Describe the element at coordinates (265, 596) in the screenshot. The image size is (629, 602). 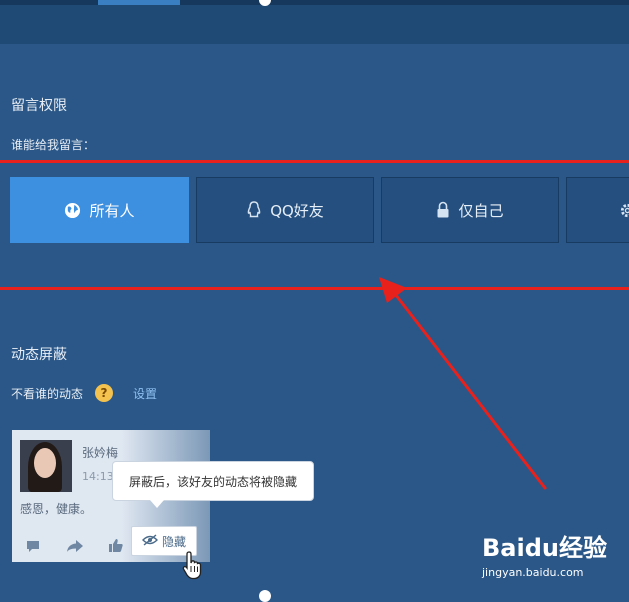
I see `scroll-handle-bottom` at that location.